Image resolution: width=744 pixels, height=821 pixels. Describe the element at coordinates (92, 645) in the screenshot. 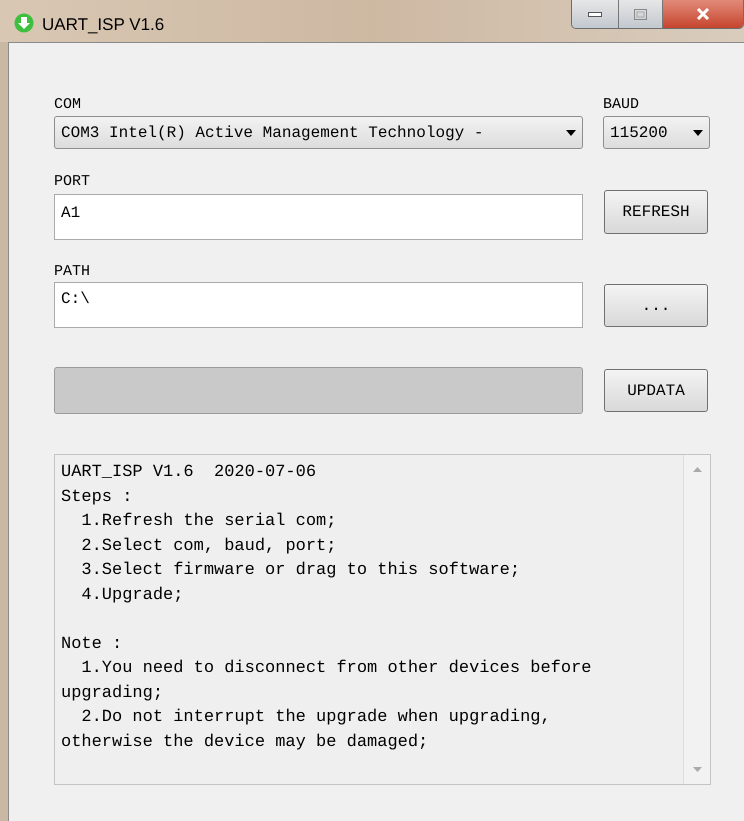

I see `log-line: Note :` at that location.